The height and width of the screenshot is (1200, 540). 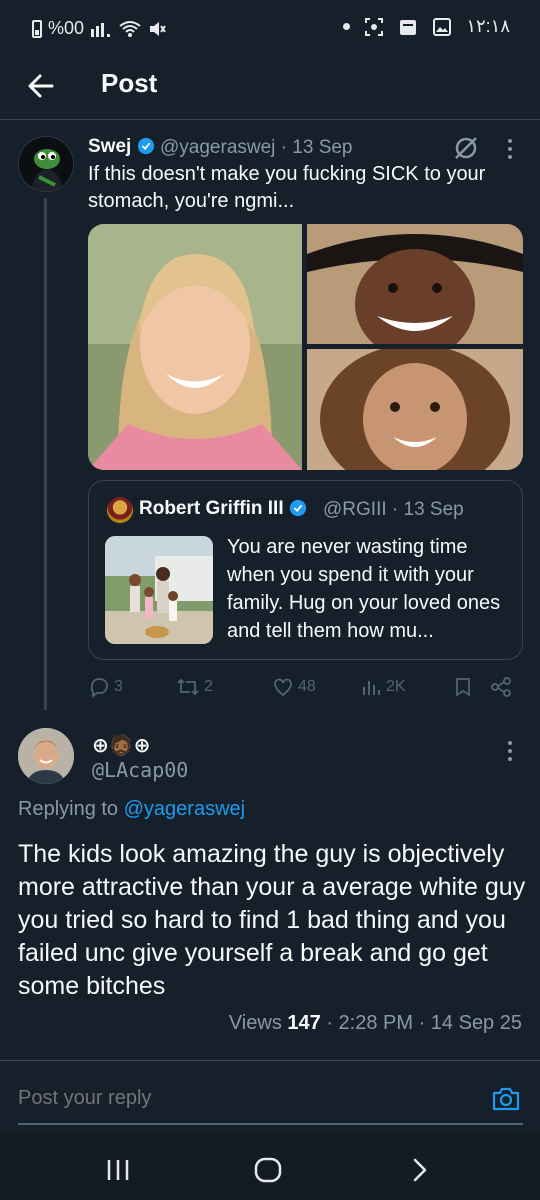 I want to click on media-image-woman, so click(x=195, y=347).